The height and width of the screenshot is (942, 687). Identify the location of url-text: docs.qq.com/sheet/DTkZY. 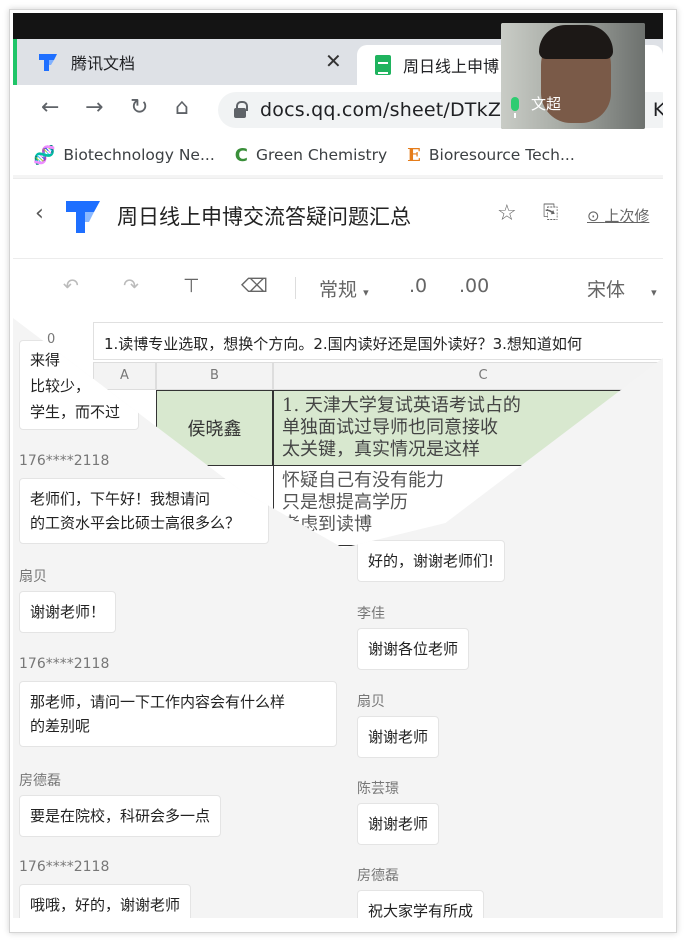
(386, 110).